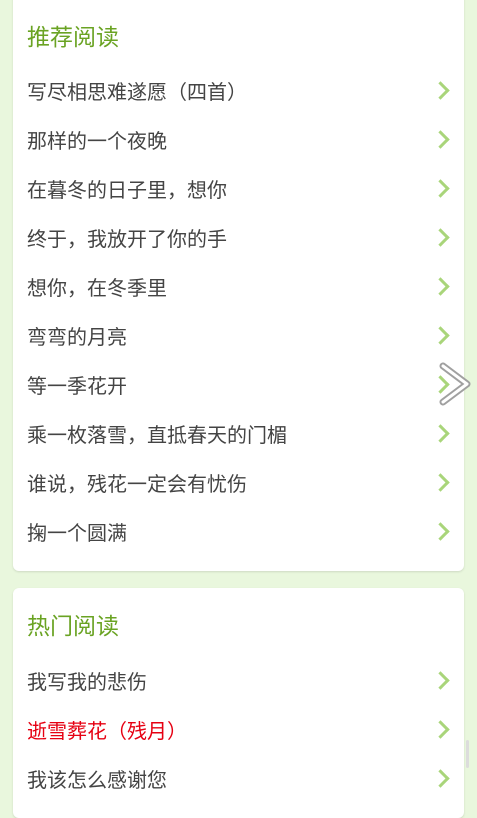 The height and width of the screenshot is (818, 477). What do you see at coordinates (97, 779) in the screenshot?
I see `list-item-label: 我该怎么感谢您` at bounding box center [97, 779].